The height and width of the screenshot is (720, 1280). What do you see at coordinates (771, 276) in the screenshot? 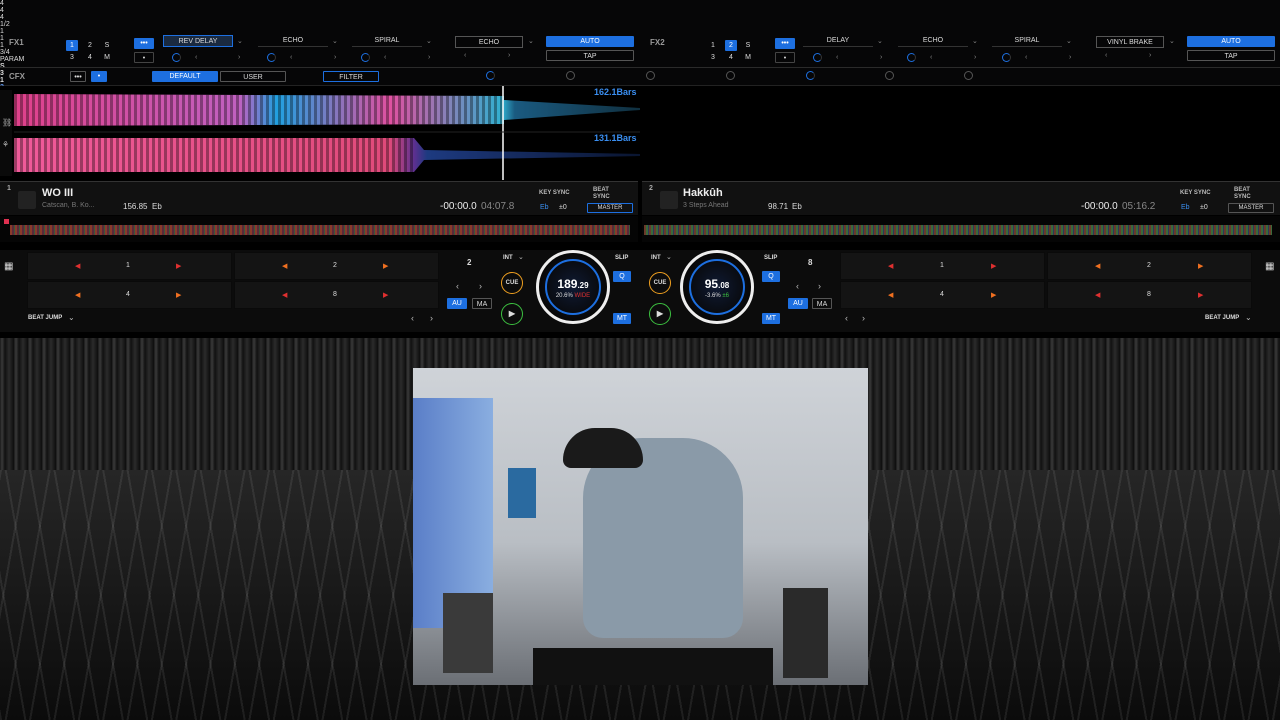
I see `deck2-quantize-button: Q` at bounding box center [771, 276].